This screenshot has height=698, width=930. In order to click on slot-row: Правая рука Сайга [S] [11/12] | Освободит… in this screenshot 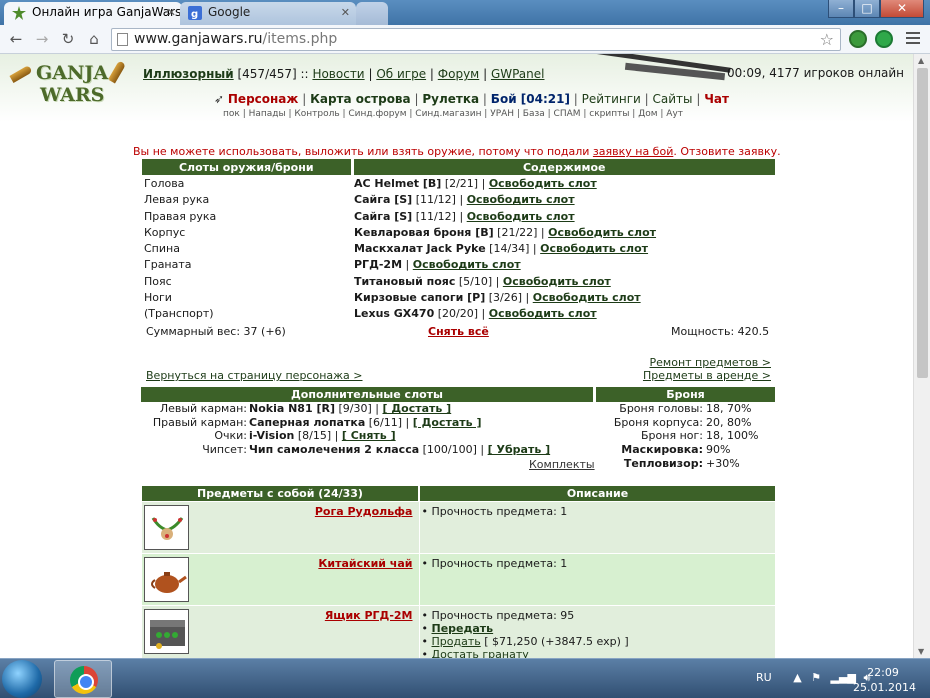, I will do `click(359, 216)`.